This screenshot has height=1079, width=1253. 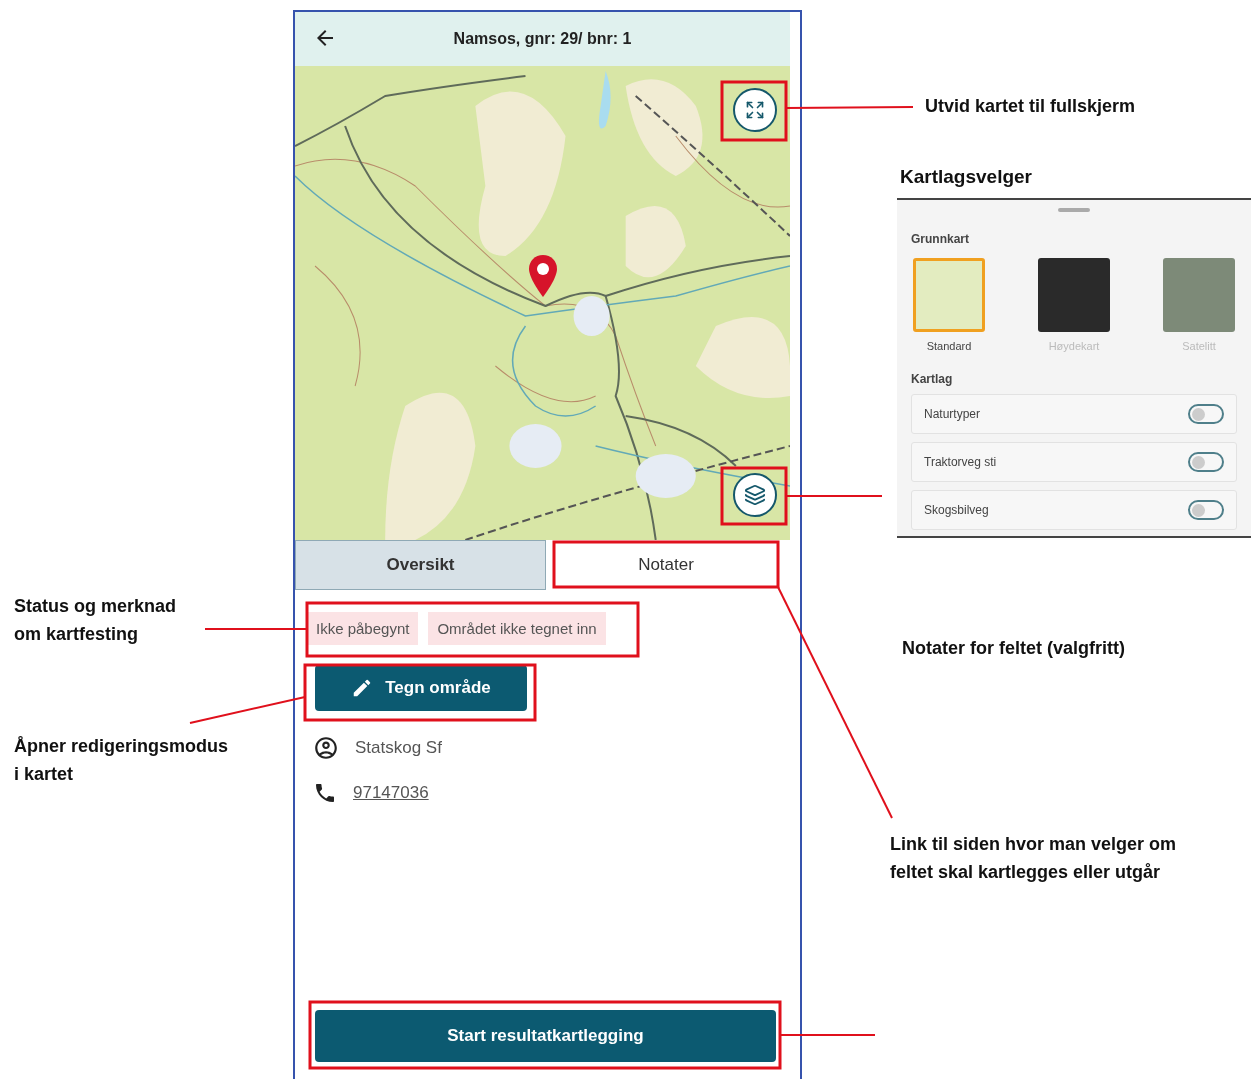 What do you see at coordinates (1074, 346) in the screenshot?
I see `thumbnail-label: Høydekart` at bounding box center [1074, 346].